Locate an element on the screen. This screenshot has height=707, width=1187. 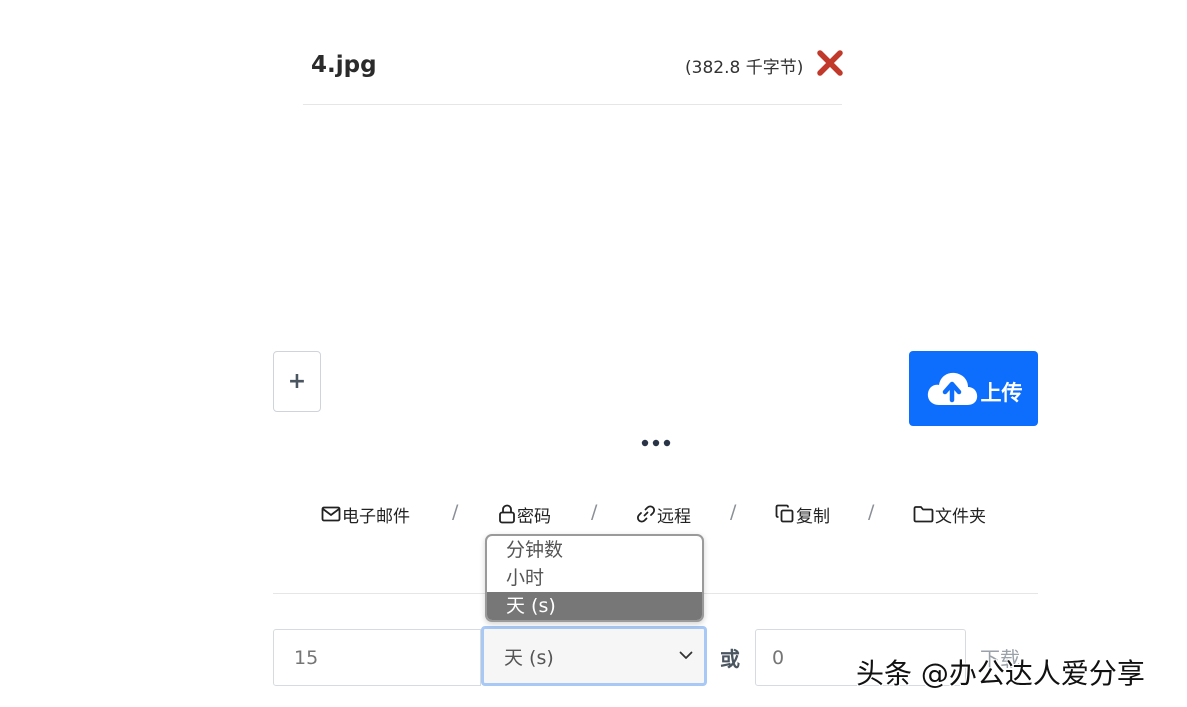
option-remote: 远程 is located at coordinates (663, 514).